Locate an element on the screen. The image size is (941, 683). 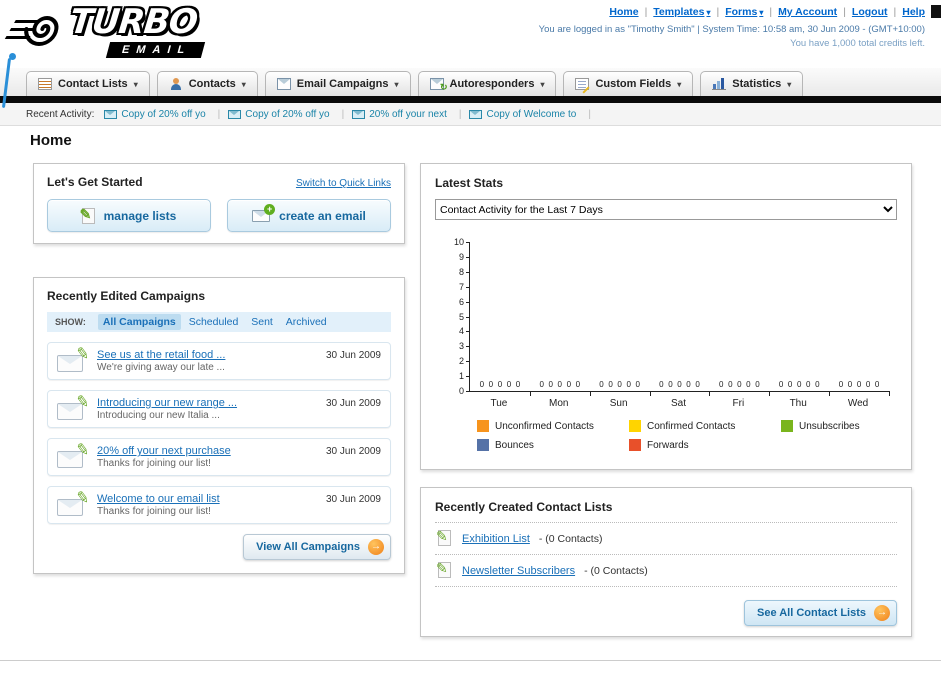
nav-tab: Statistics is located at coordinates (752, 83).